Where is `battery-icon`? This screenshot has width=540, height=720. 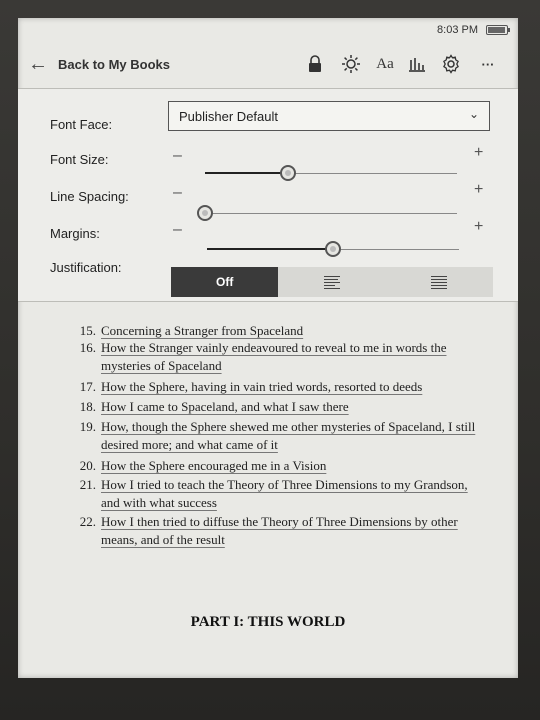 battery-icon is located at coordinates (498, 30).